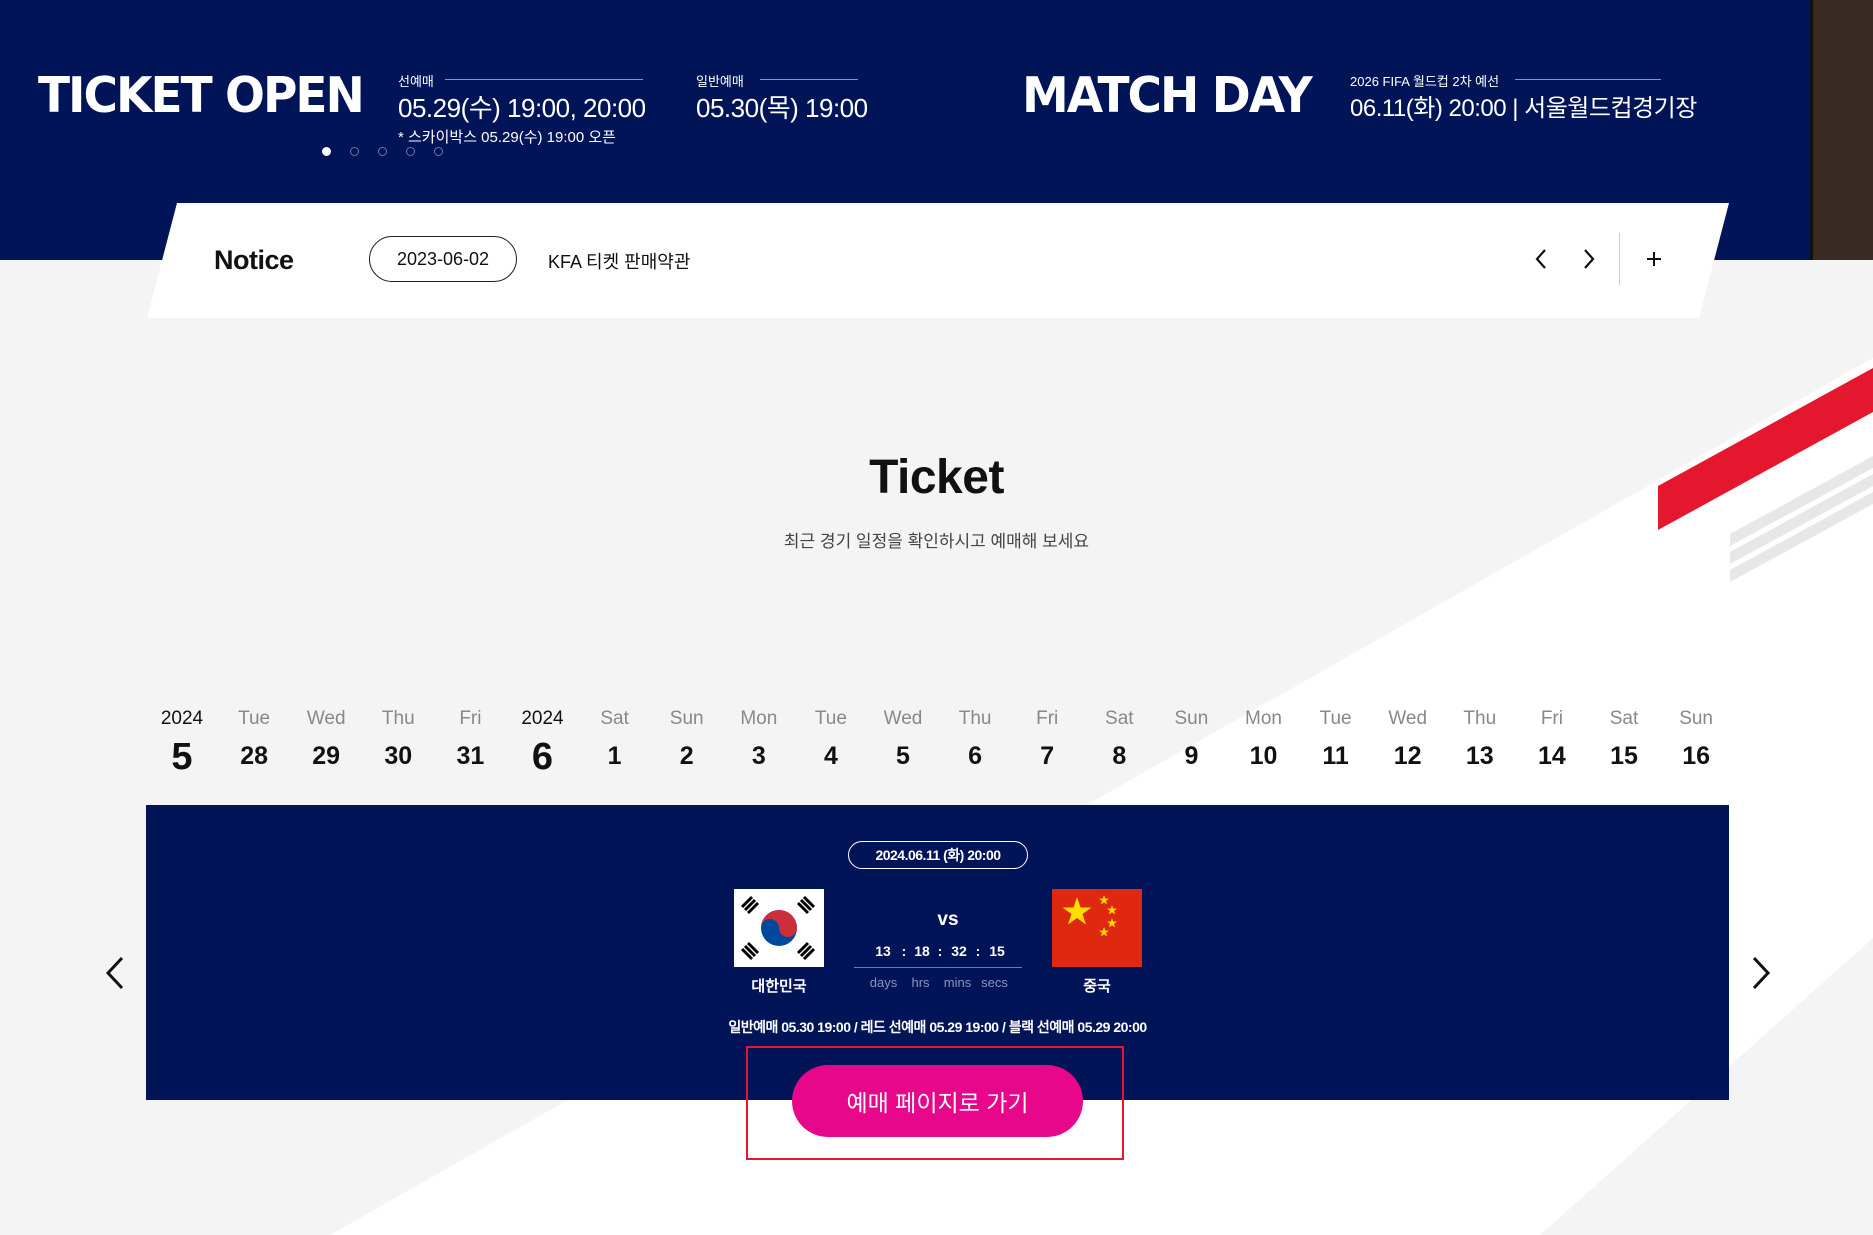  Describe the element at coordinates (1480, 739) in the screenshot. I see `calendar-day: Thu 13` at that location.